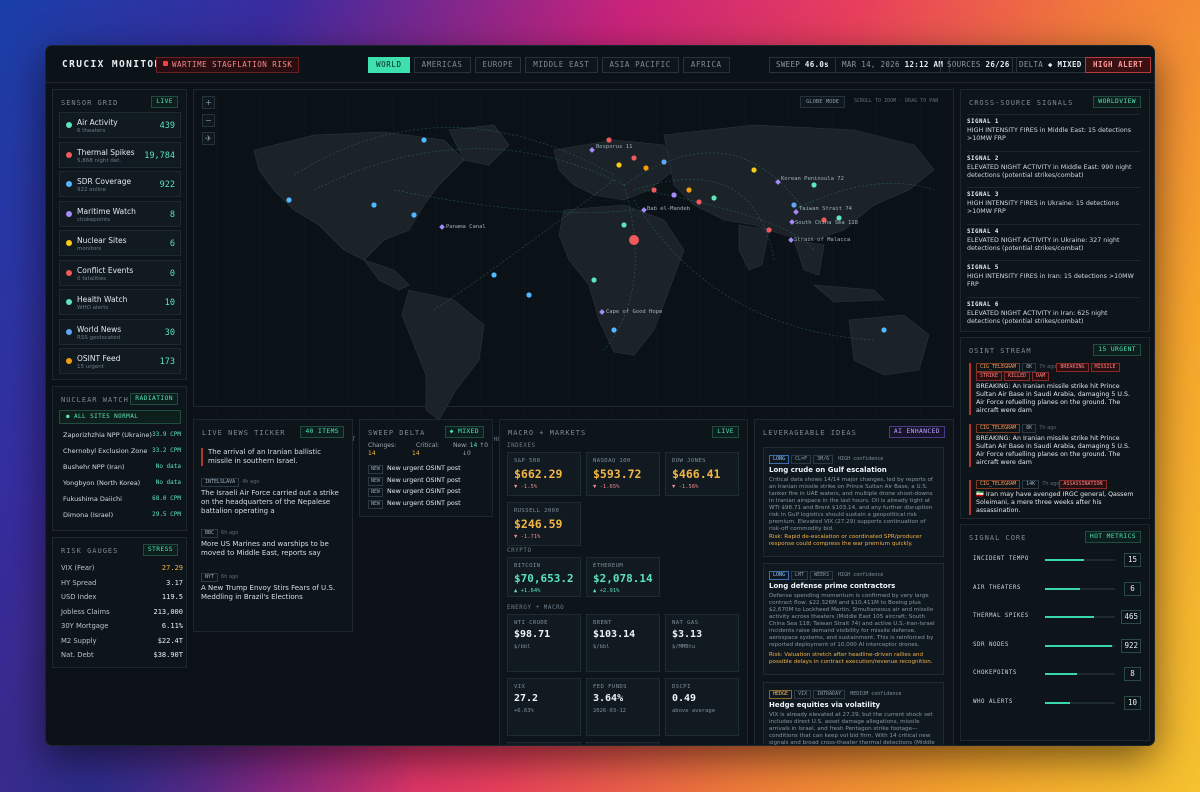 The image size is (1200, 792). What do you see at coordinates (623, 743) in the screenshot?
I see `market-card: UNEMPLOYMENT` at bounding box center [623, 743].